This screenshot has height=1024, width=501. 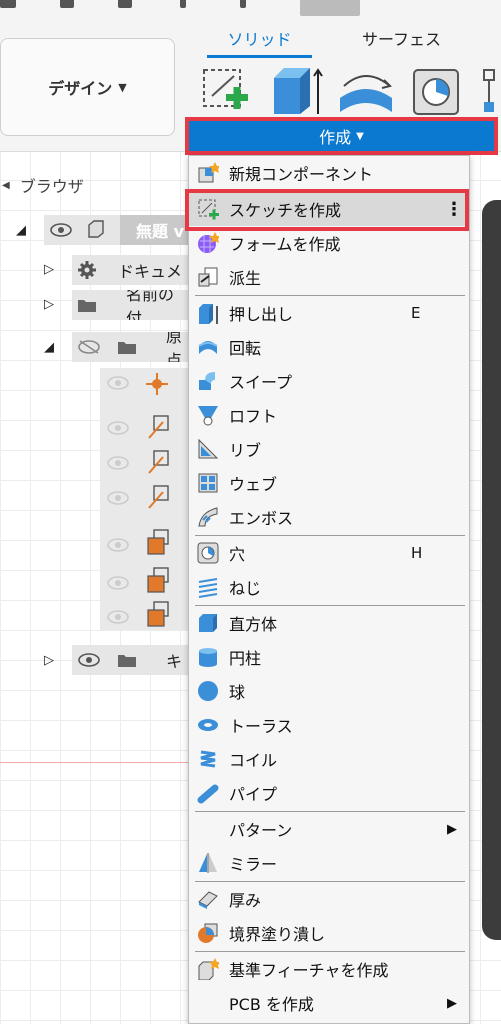 What do you see at coordinates (329, 243) in the screenshot?
I see `menu-item-create-form: フォームを作成` at bounding box center [329, 243].